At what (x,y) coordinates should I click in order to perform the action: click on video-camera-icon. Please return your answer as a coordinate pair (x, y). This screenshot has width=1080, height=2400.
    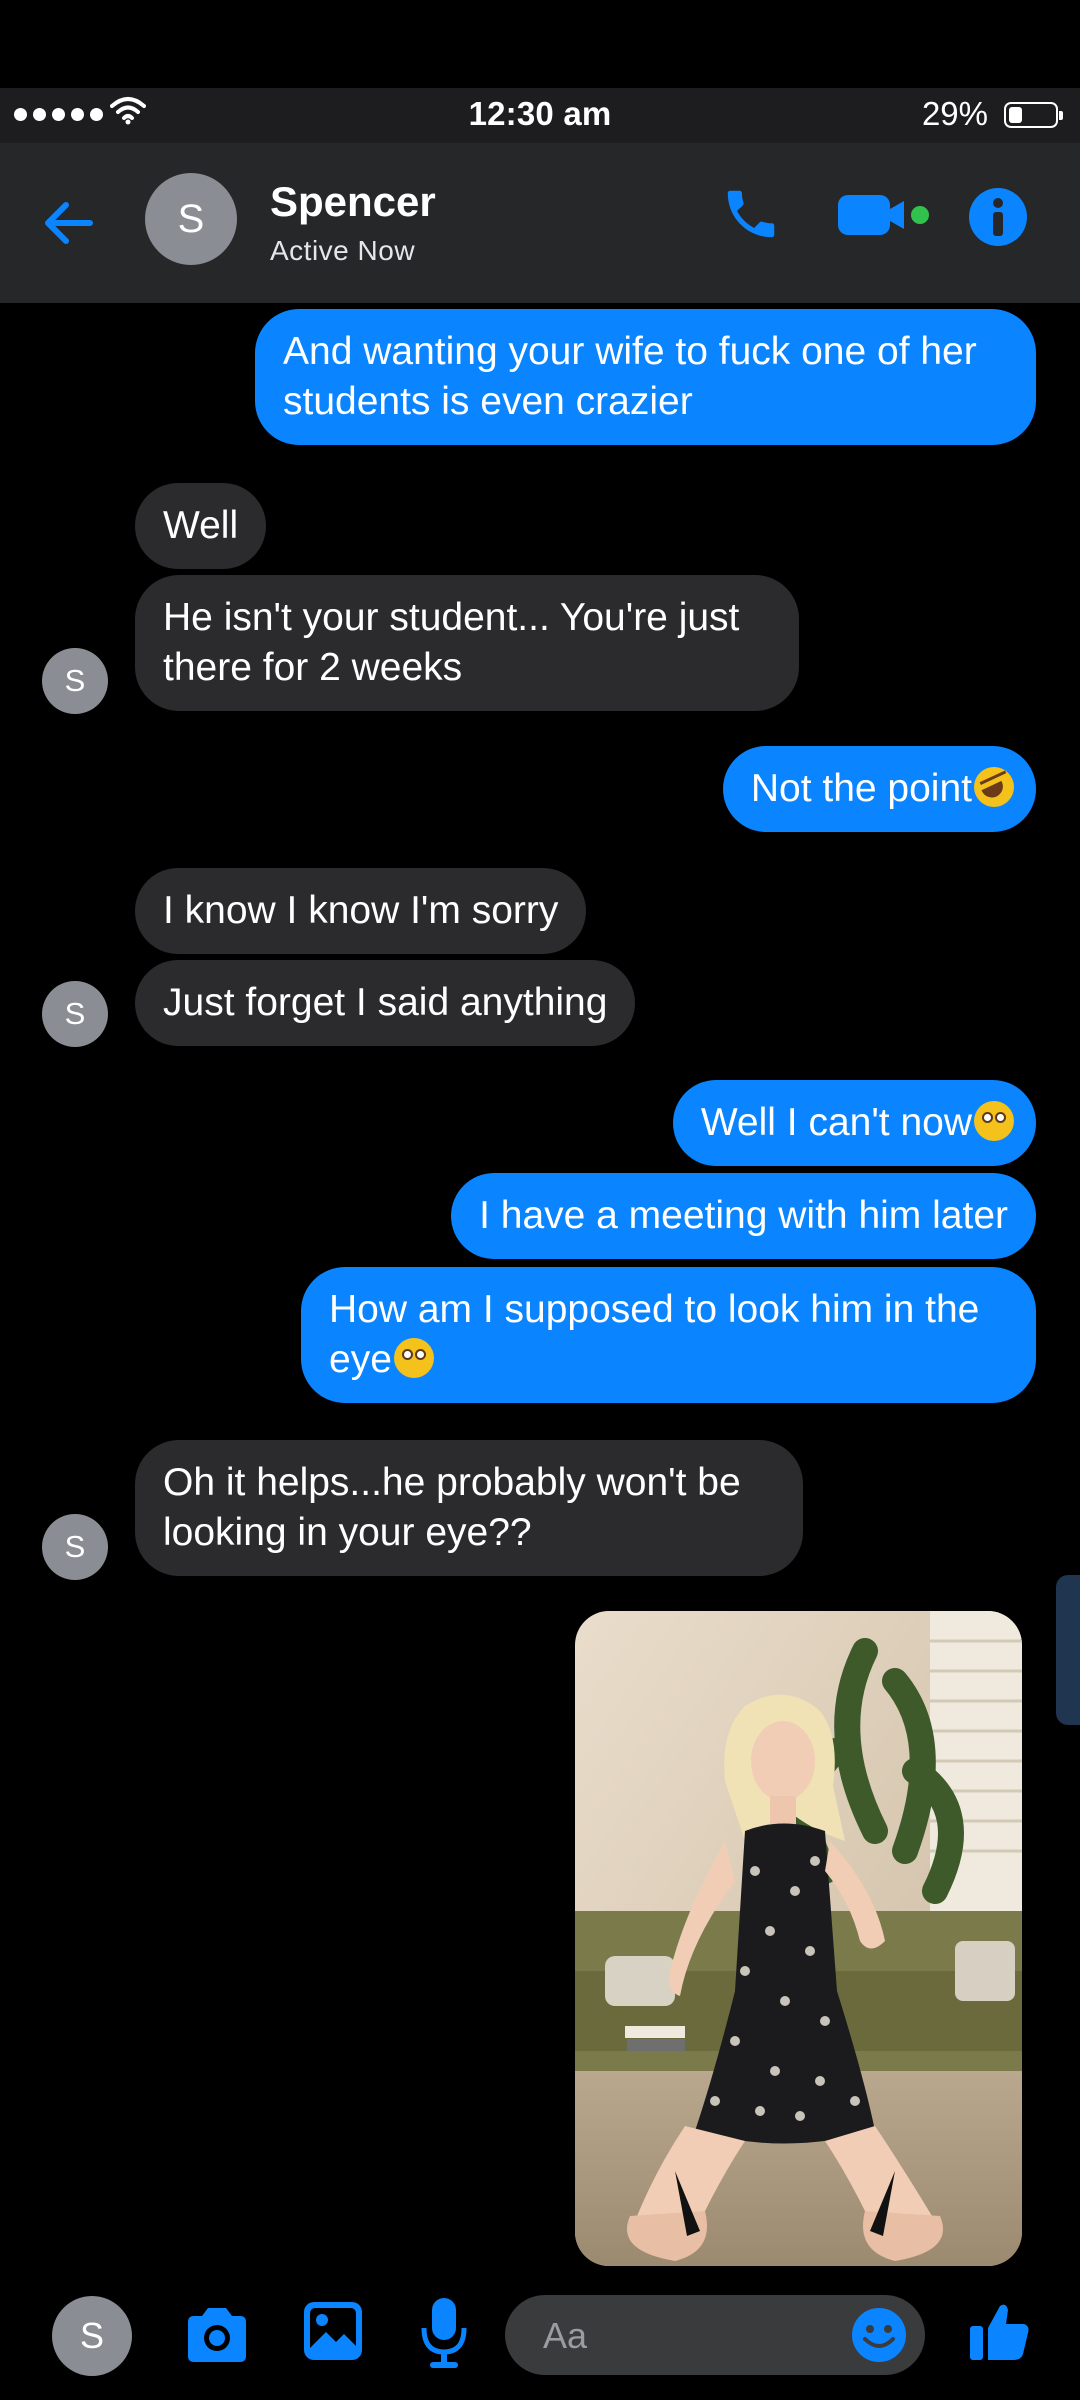
    Looking at the image, I should click on (886, 217).